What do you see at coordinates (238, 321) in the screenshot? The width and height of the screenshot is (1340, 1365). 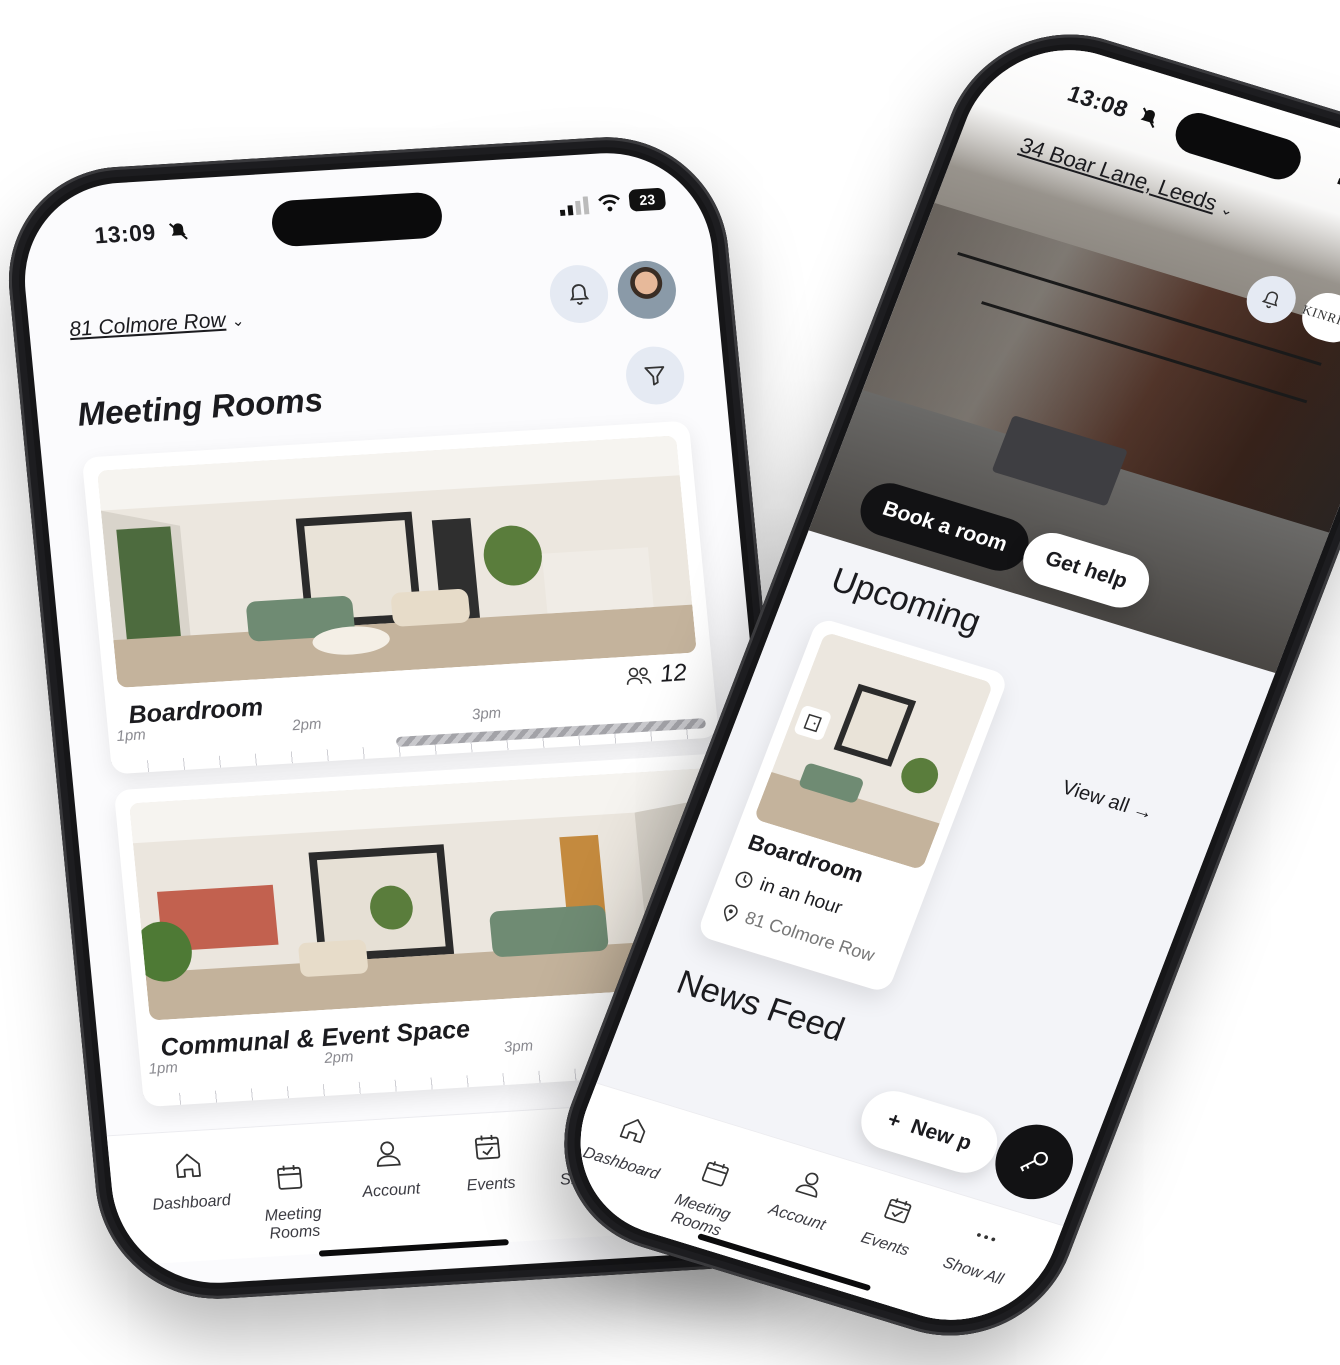 I see `chevron-down-icon: ⌄` at bounding box center [238, 321].